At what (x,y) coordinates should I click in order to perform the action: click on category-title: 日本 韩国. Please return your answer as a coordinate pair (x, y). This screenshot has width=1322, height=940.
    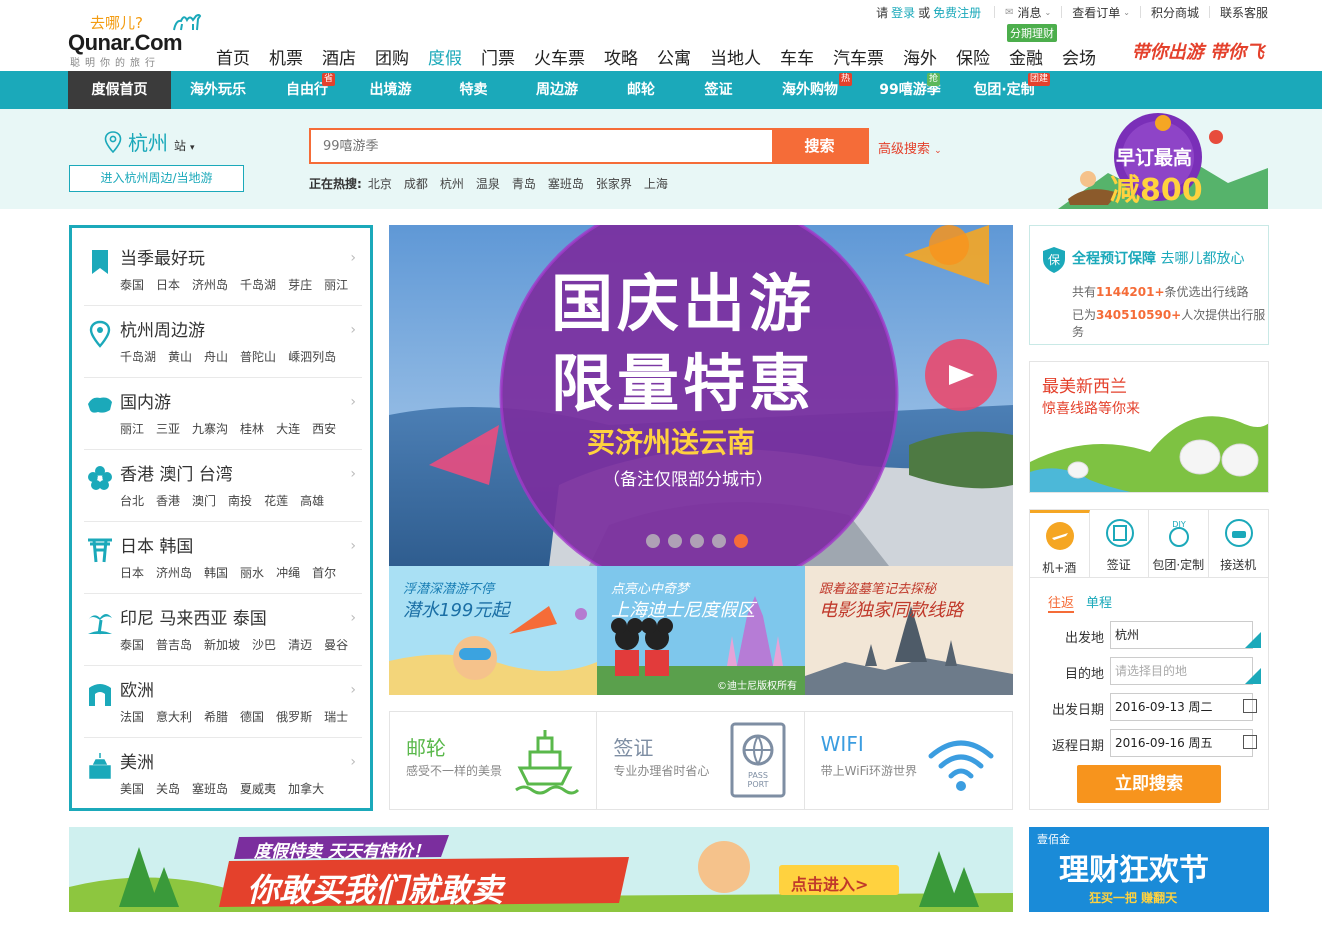
    Looking at the image, I should click on (156, 544).